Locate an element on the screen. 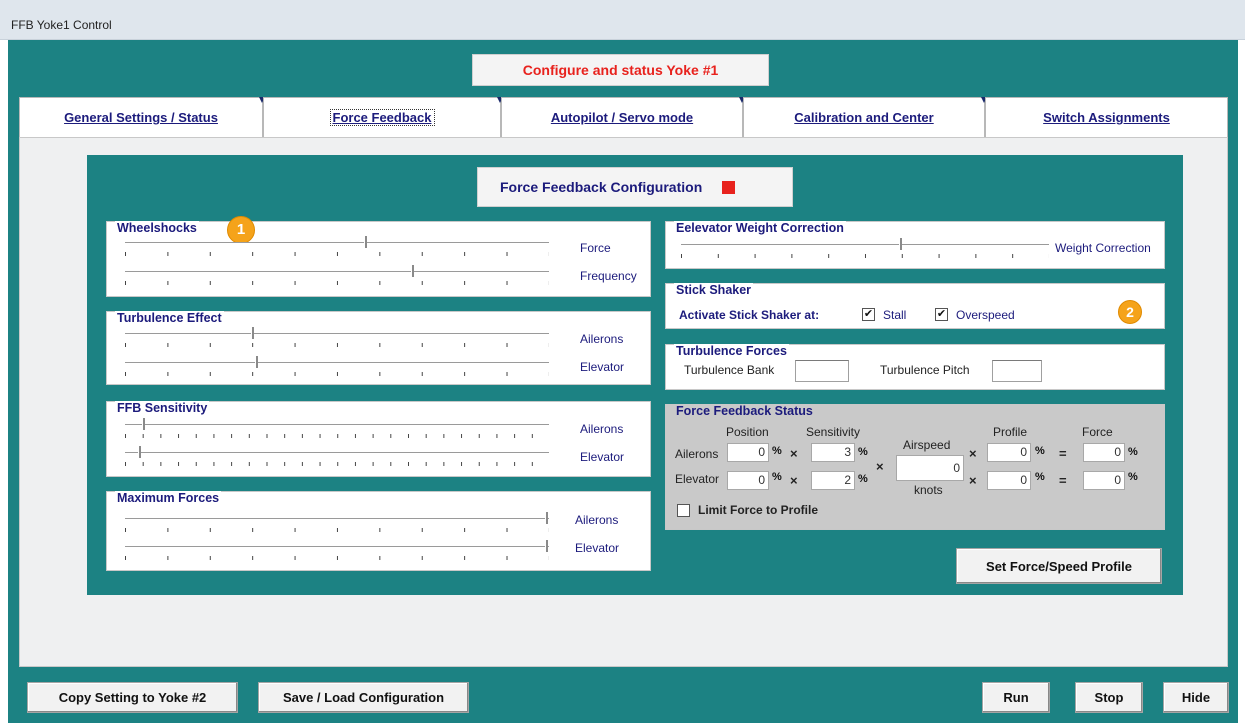 This screenshot has width=1245, height=723. maximum-forces-title: Maximum Forces is located at coordinates (168, 498).